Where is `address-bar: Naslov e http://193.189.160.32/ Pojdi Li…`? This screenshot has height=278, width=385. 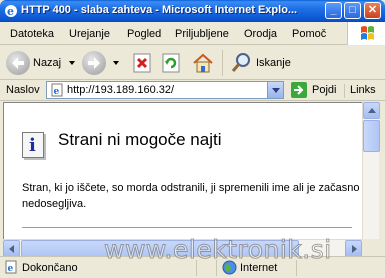
address-bar: Naslov e http://193.189.160.32/ Pojdi Li… is located at coordinates (192, 90).